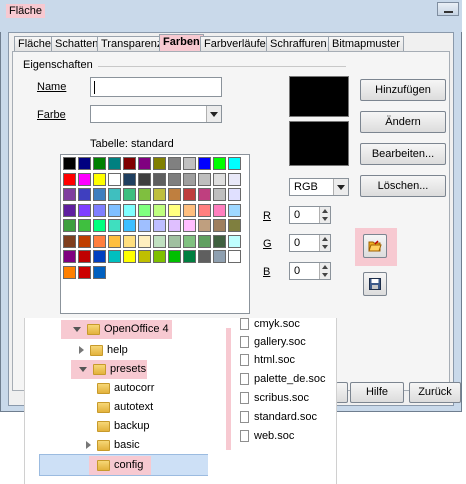 Image resolution: width=466 pixels, height=484 pixels. I want to click on file-item: palette_de.soc, so click(283, 379).